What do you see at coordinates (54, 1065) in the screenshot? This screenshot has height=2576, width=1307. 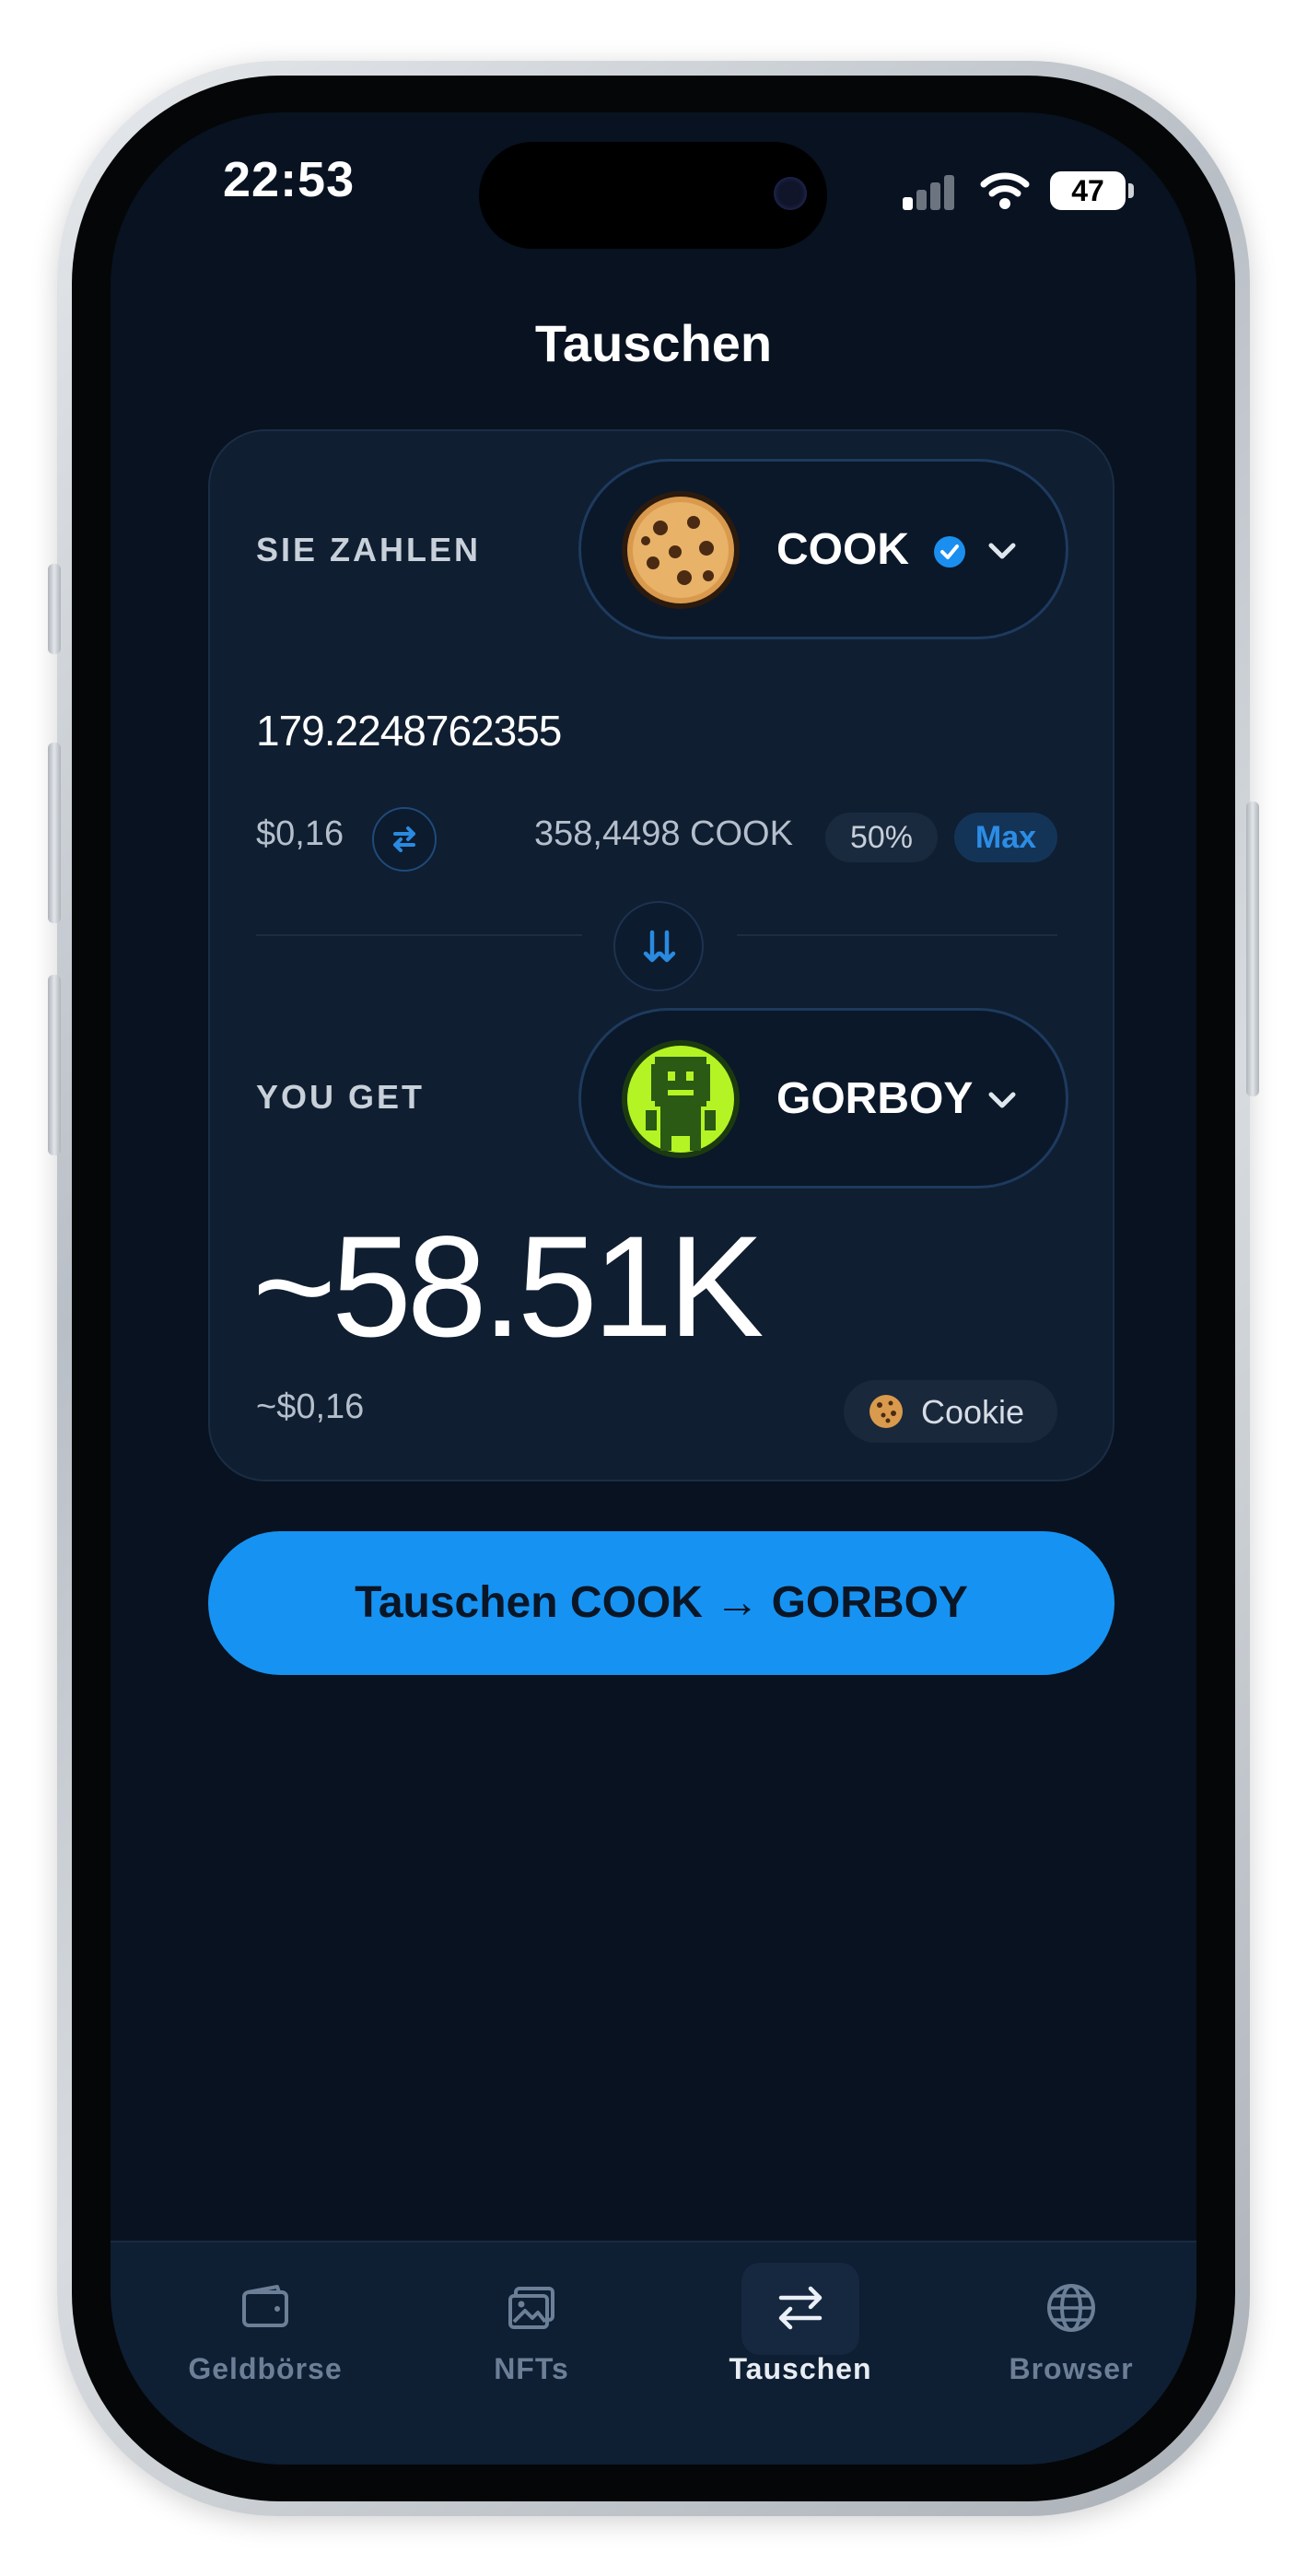 I see `volume-down-button` at bounding box center [54, 1065].